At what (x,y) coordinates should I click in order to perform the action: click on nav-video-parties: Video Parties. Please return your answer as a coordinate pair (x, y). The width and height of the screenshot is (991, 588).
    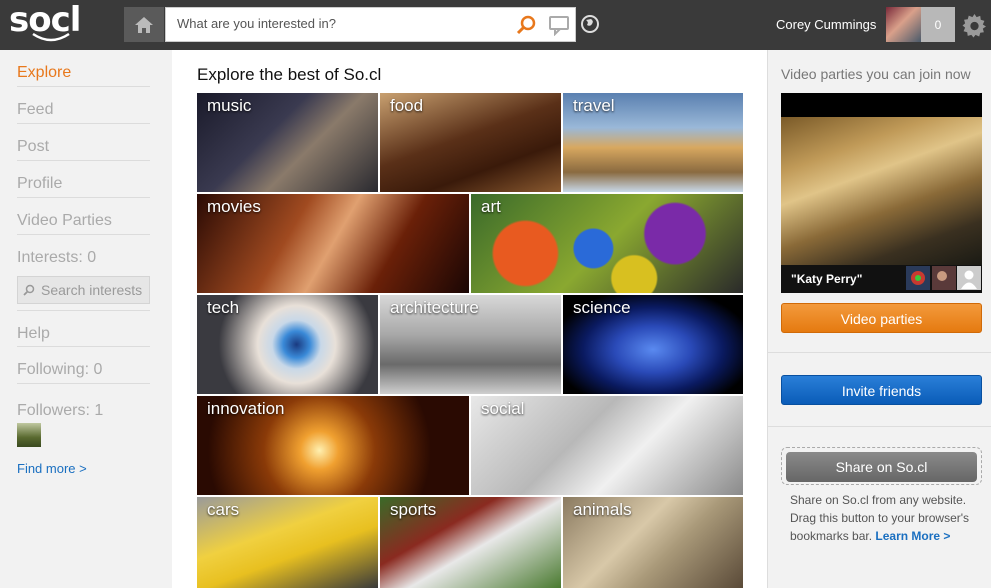
    Looking at the image, I should click on (83, 216).